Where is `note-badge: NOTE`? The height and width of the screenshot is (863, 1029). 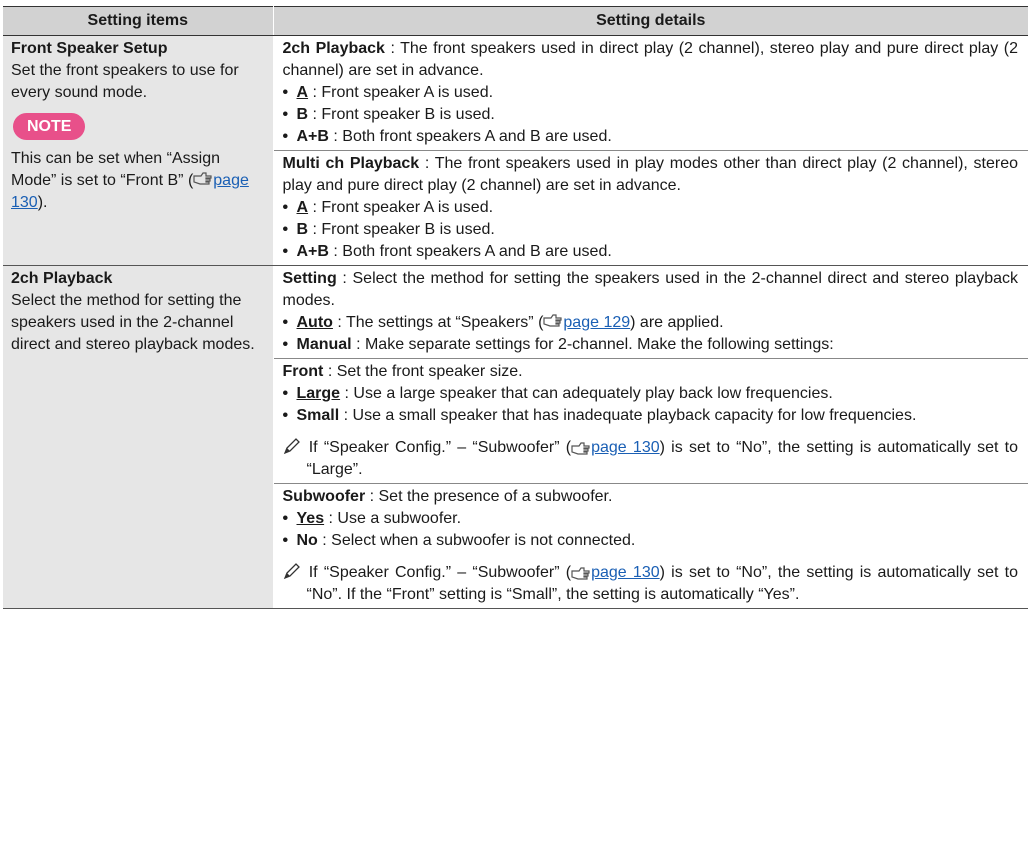
note-badge: NOTE is located at coordinates (49, 126).